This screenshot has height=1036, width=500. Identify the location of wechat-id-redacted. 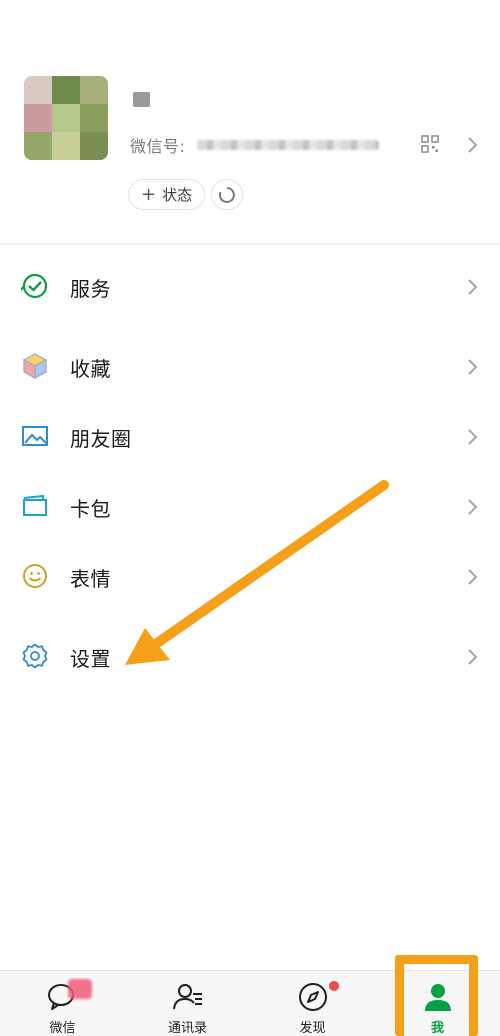
(288, 145).